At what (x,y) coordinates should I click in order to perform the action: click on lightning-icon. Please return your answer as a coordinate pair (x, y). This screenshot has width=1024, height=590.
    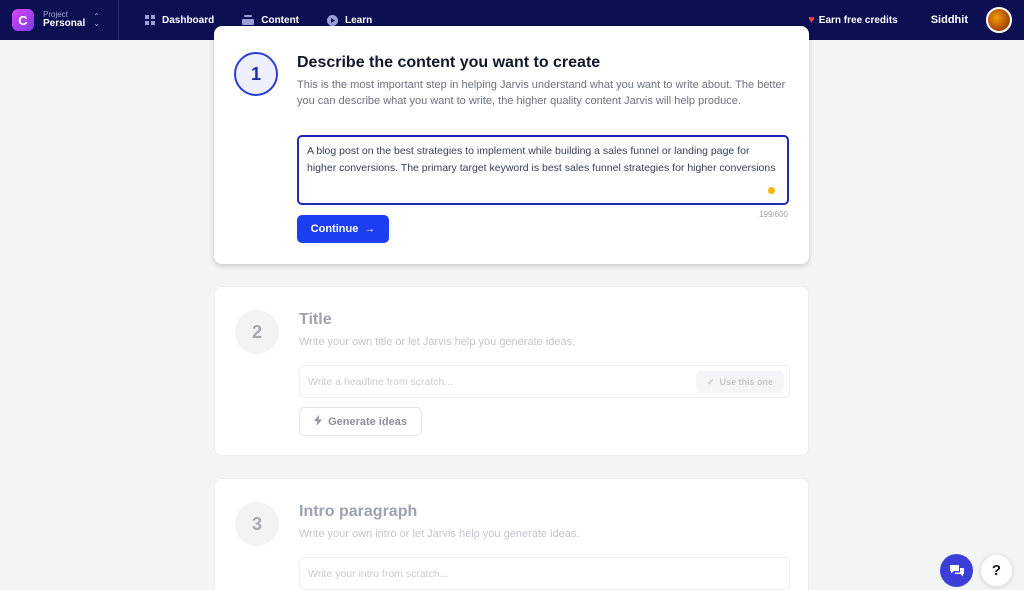
    Looking at the image, I should click on (318, 421).